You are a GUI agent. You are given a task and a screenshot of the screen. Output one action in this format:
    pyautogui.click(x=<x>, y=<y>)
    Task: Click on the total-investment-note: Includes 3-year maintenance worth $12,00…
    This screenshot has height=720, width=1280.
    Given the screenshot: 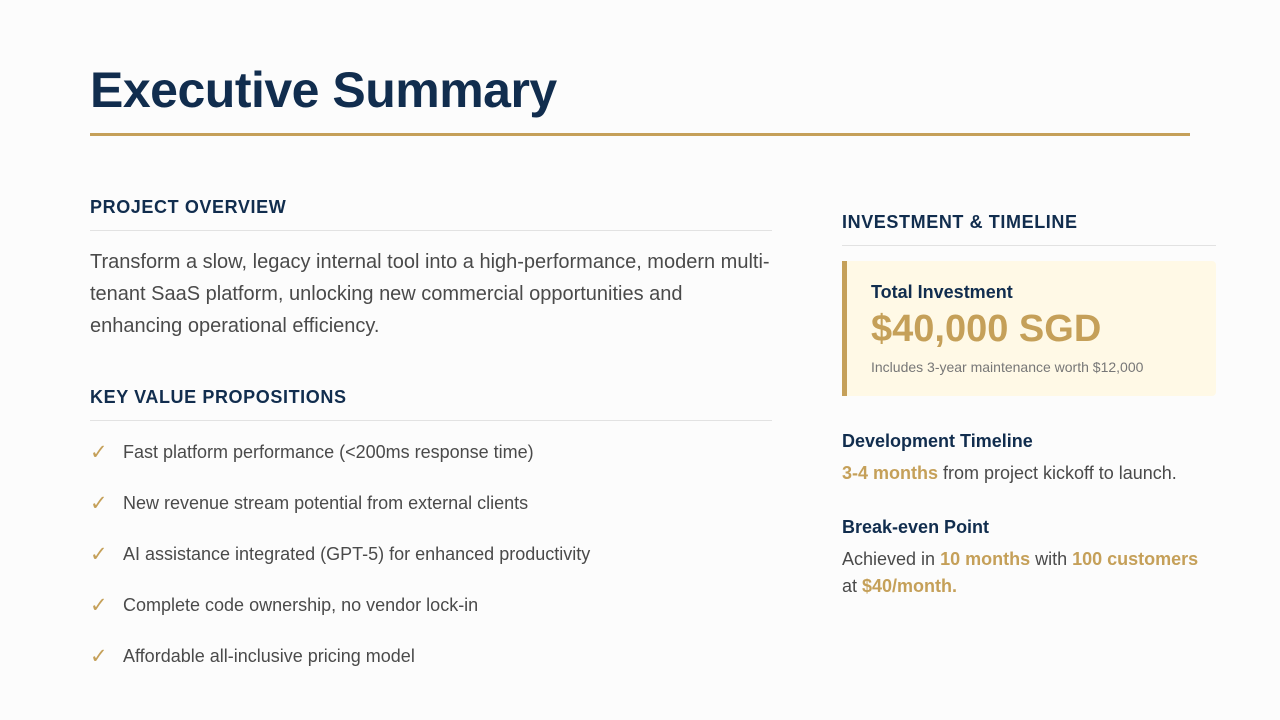 What is the action you would take?
    pyautogui.click(x=1007, y=367)
    